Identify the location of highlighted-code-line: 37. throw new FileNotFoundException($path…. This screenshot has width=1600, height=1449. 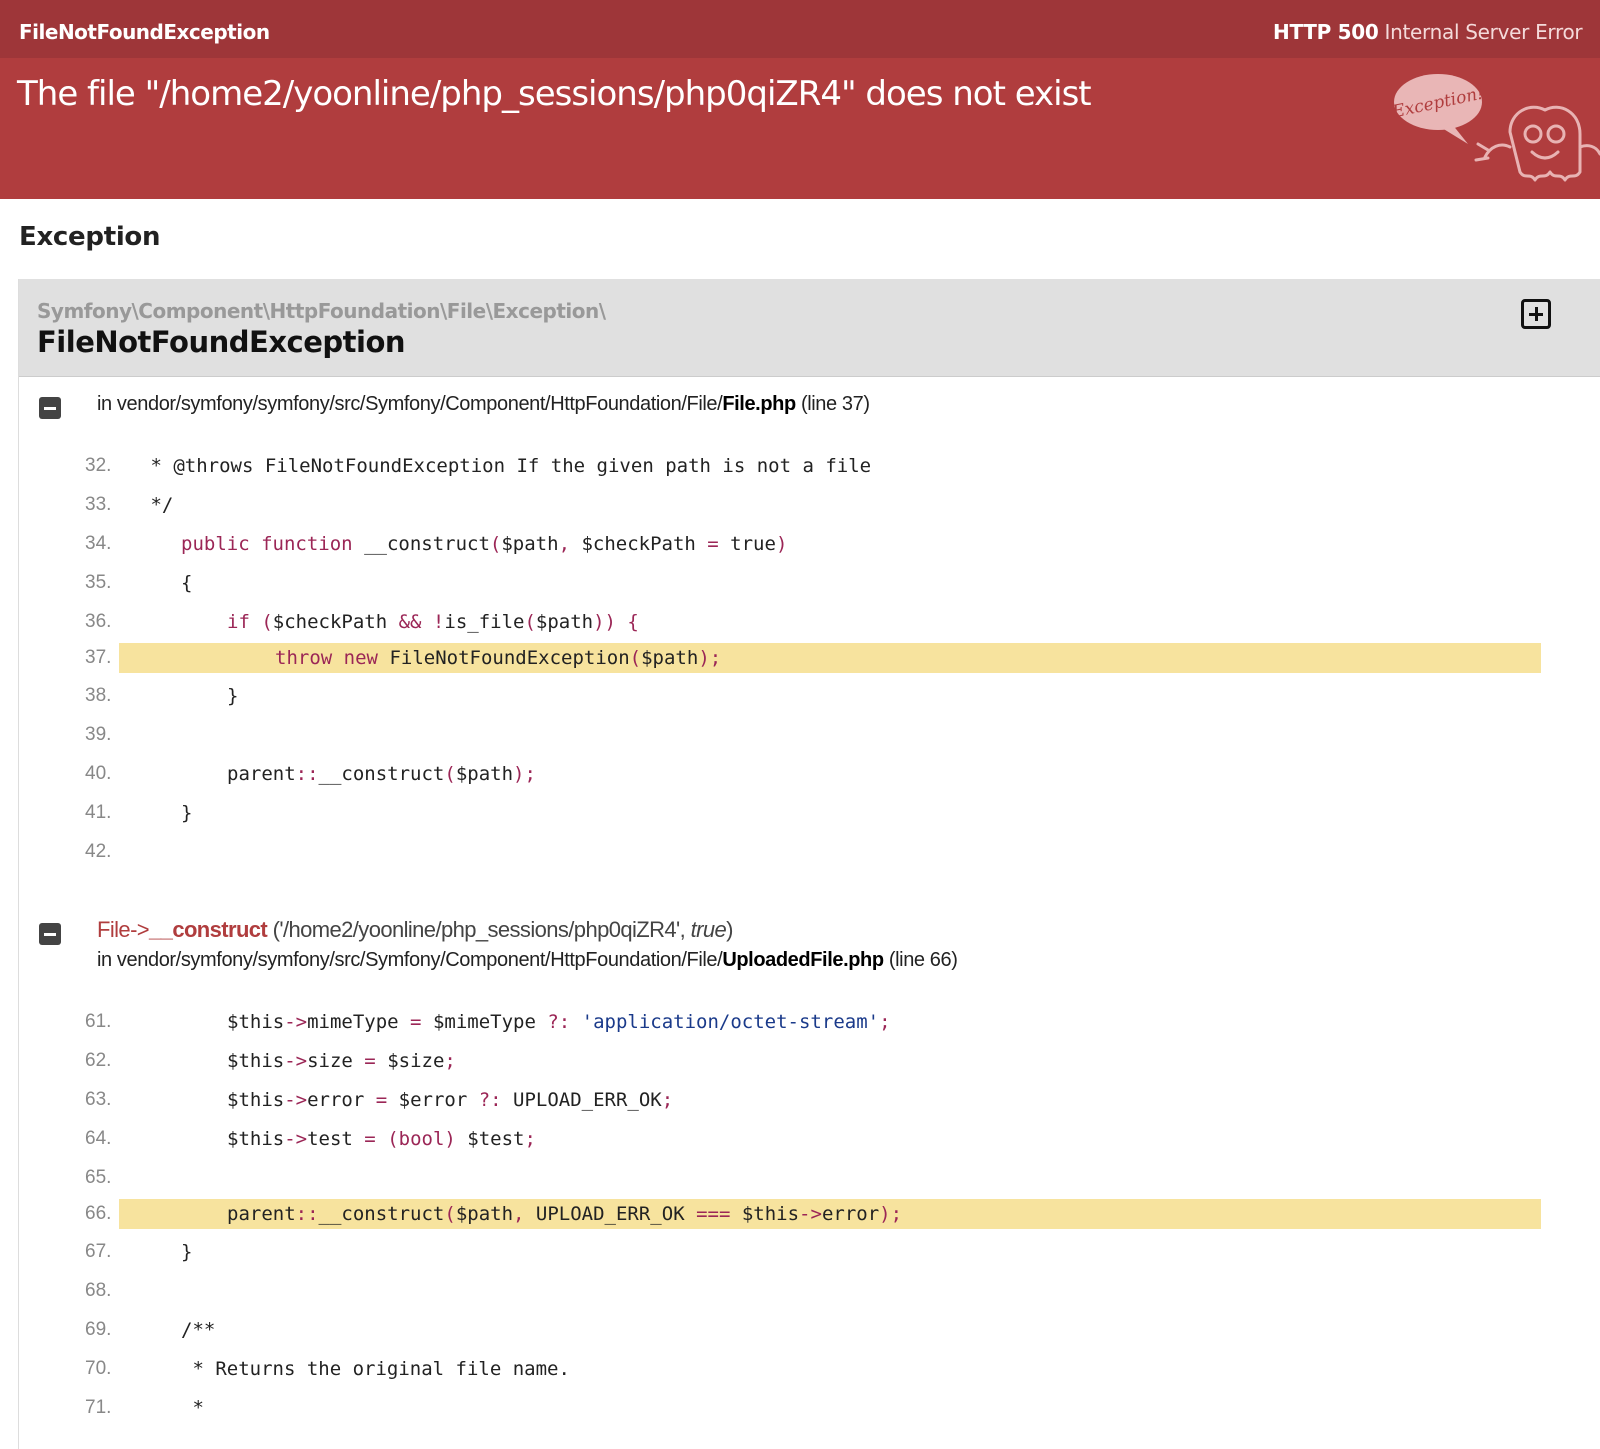
(809, 658).